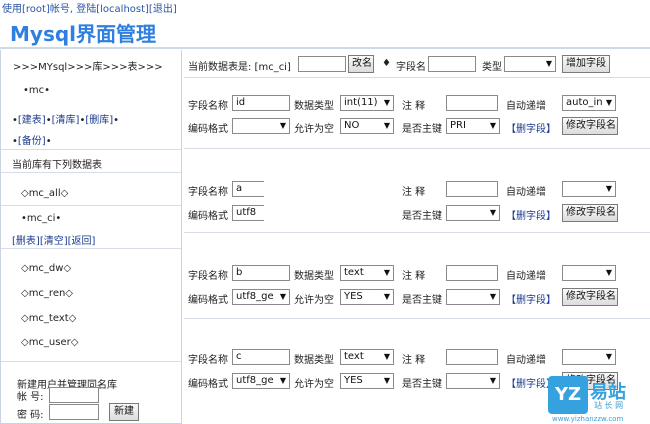 This screenshot has width=650, height=424. What do you see at coordinates (111, 293) in the screenshot?
I see `table-item-mc-ren: ◇mc_ren◇` at bounding box center [111, 293].